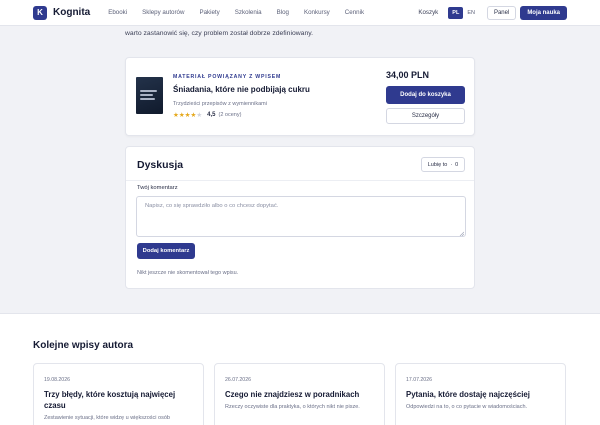 The width and height of the screenshot is (600, 425). What do you see at coordinates (543, 12) in the screenshot?
I see `my-learning-button: Moja nauka` at bounding box center [543, 12].